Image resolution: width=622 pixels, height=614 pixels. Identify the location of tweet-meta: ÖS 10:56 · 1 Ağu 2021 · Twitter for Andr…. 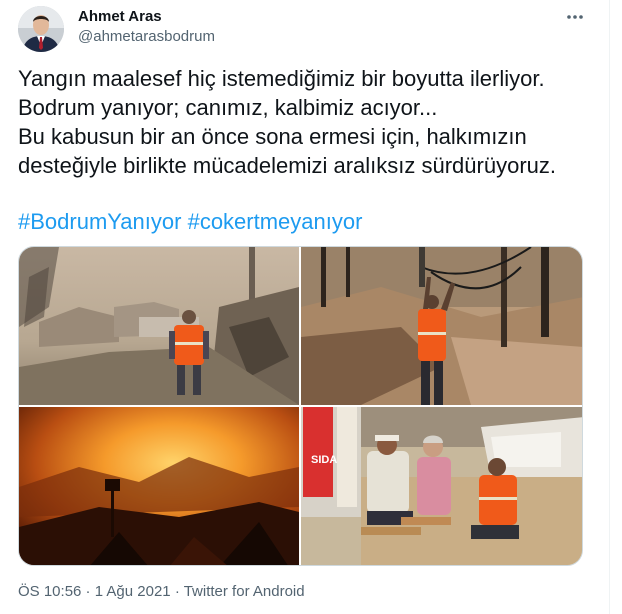
(161, 591).